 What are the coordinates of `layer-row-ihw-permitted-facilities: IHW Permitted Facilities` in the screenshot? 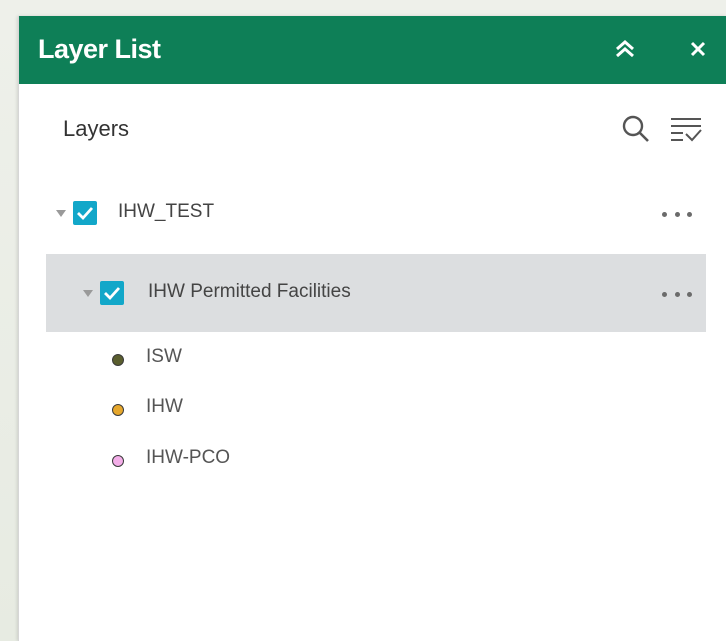 It's located at (376, 293).